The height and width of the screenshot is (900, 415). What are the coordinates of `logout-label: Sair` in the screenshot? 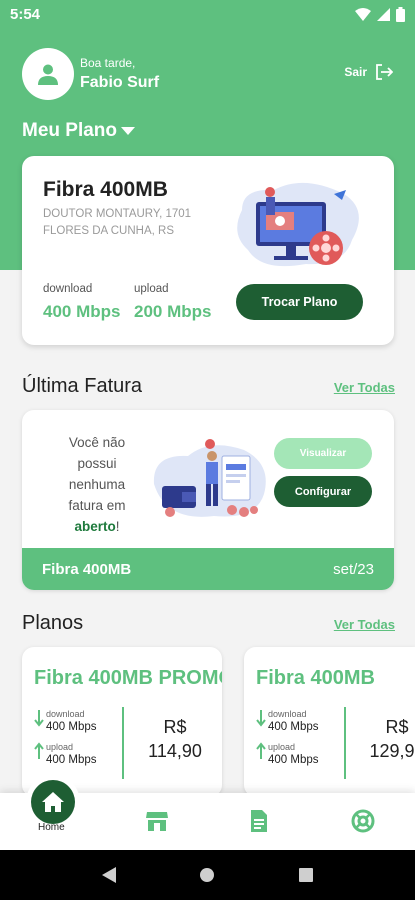 It's located at (355, 72).